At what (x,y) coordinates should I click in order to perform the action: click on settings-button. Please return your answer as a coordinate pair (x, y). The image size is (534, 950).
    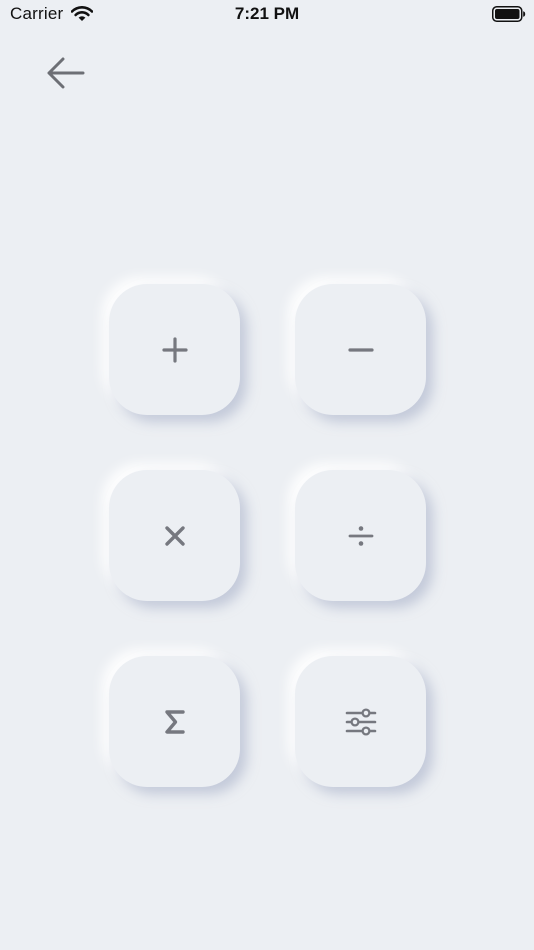
    Looking at the image, I should click on (360, 721).